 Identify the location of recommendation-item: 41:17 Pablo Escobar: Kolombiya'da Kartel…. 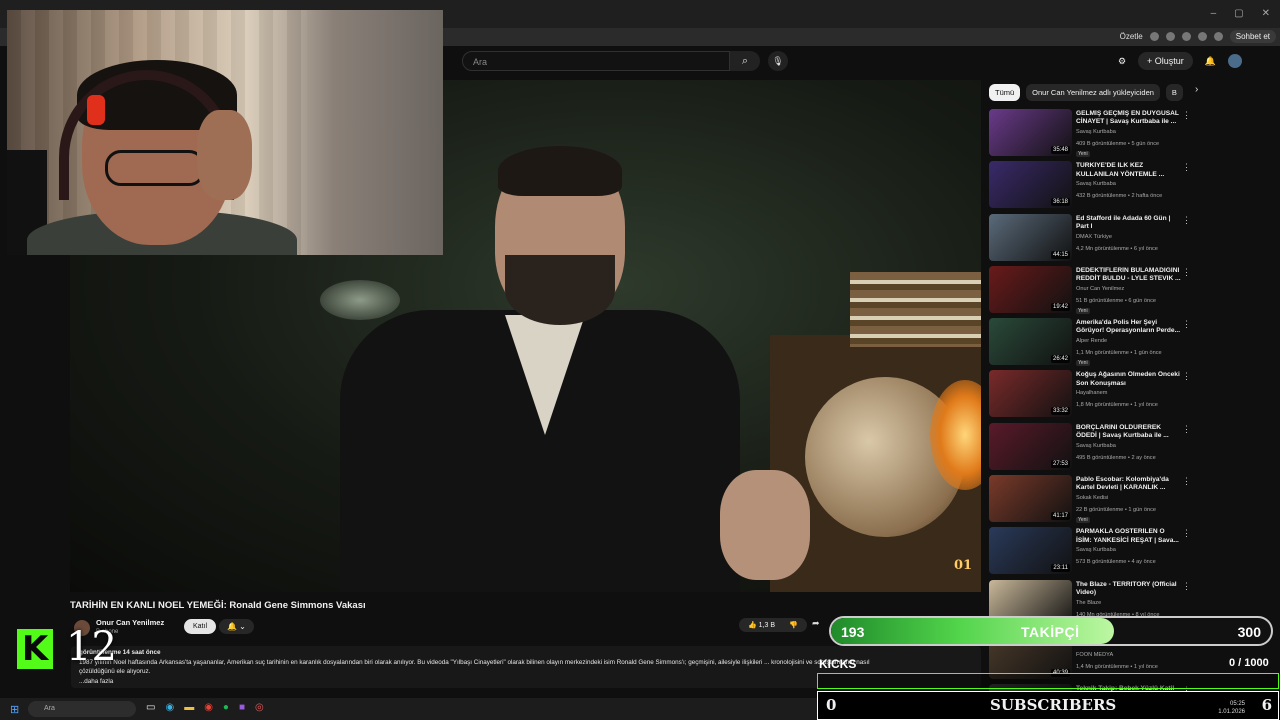
(1094, 500).